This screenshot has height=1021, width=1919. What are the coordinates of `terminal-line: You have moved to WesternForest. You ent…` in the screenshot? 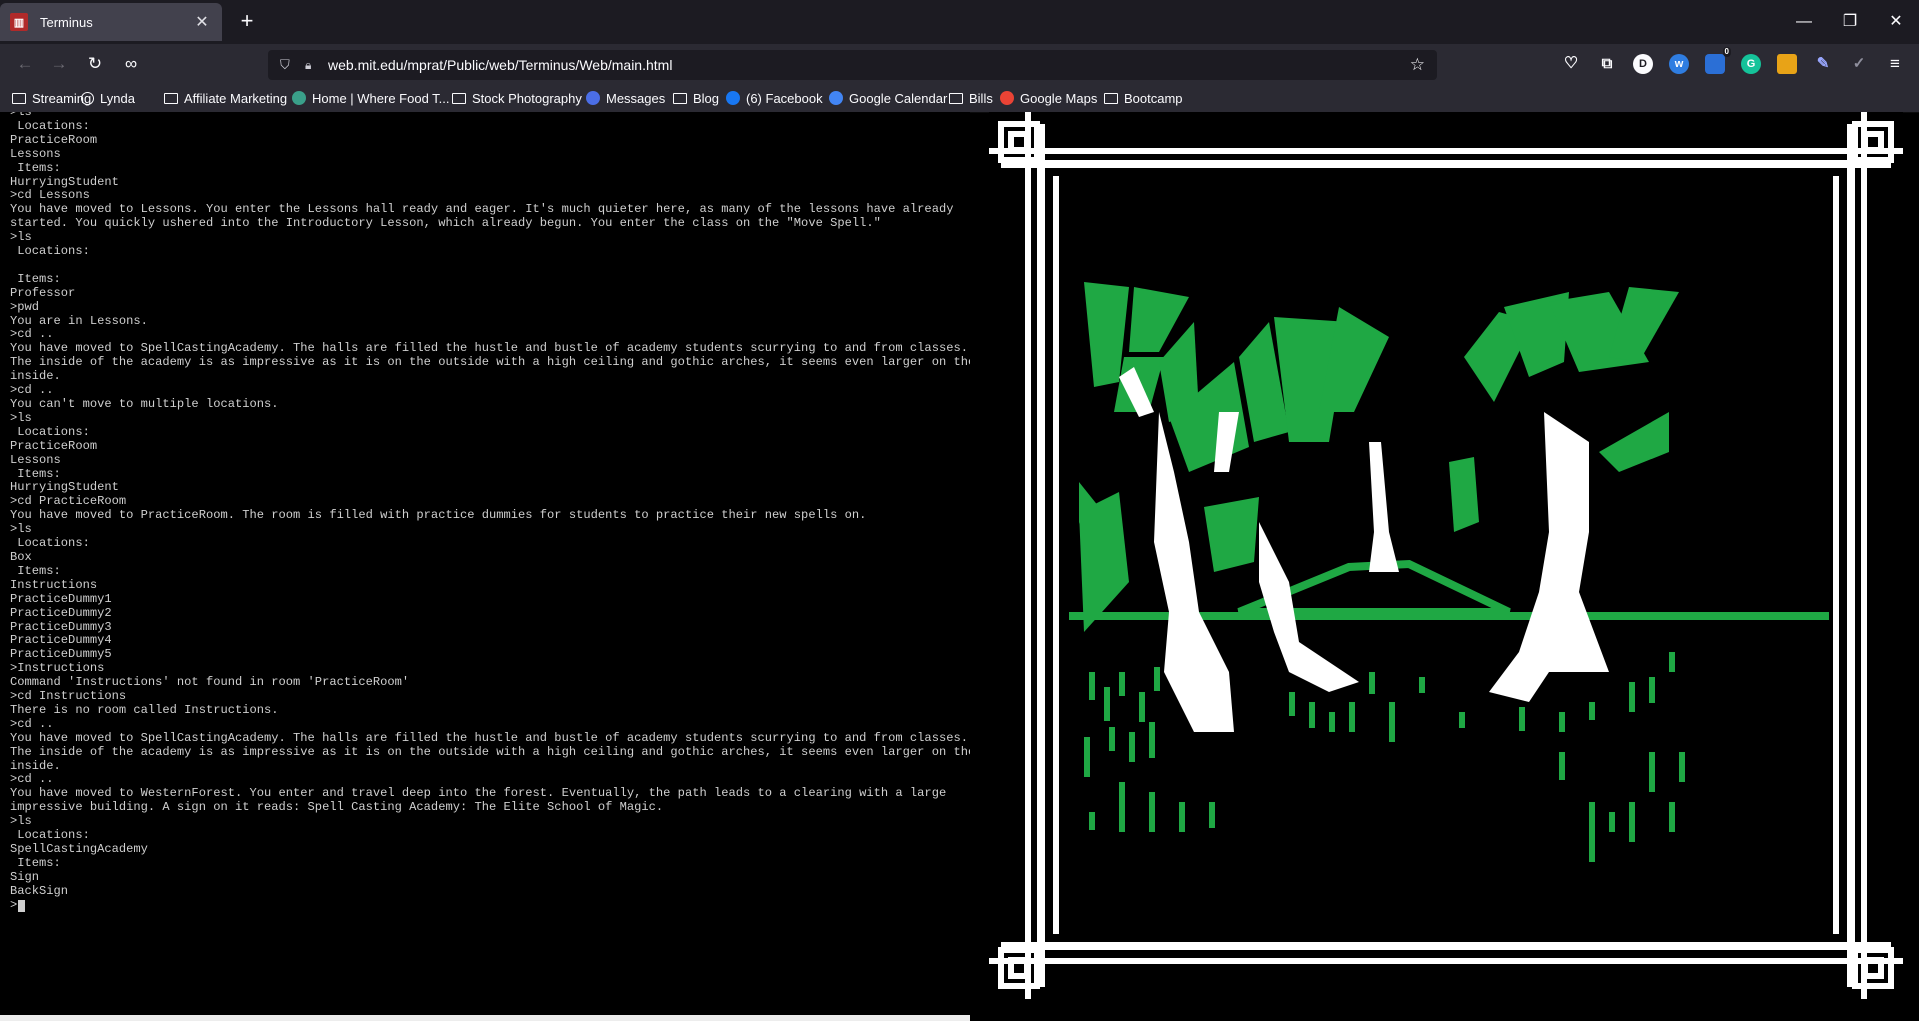 It's located at (478, 793).